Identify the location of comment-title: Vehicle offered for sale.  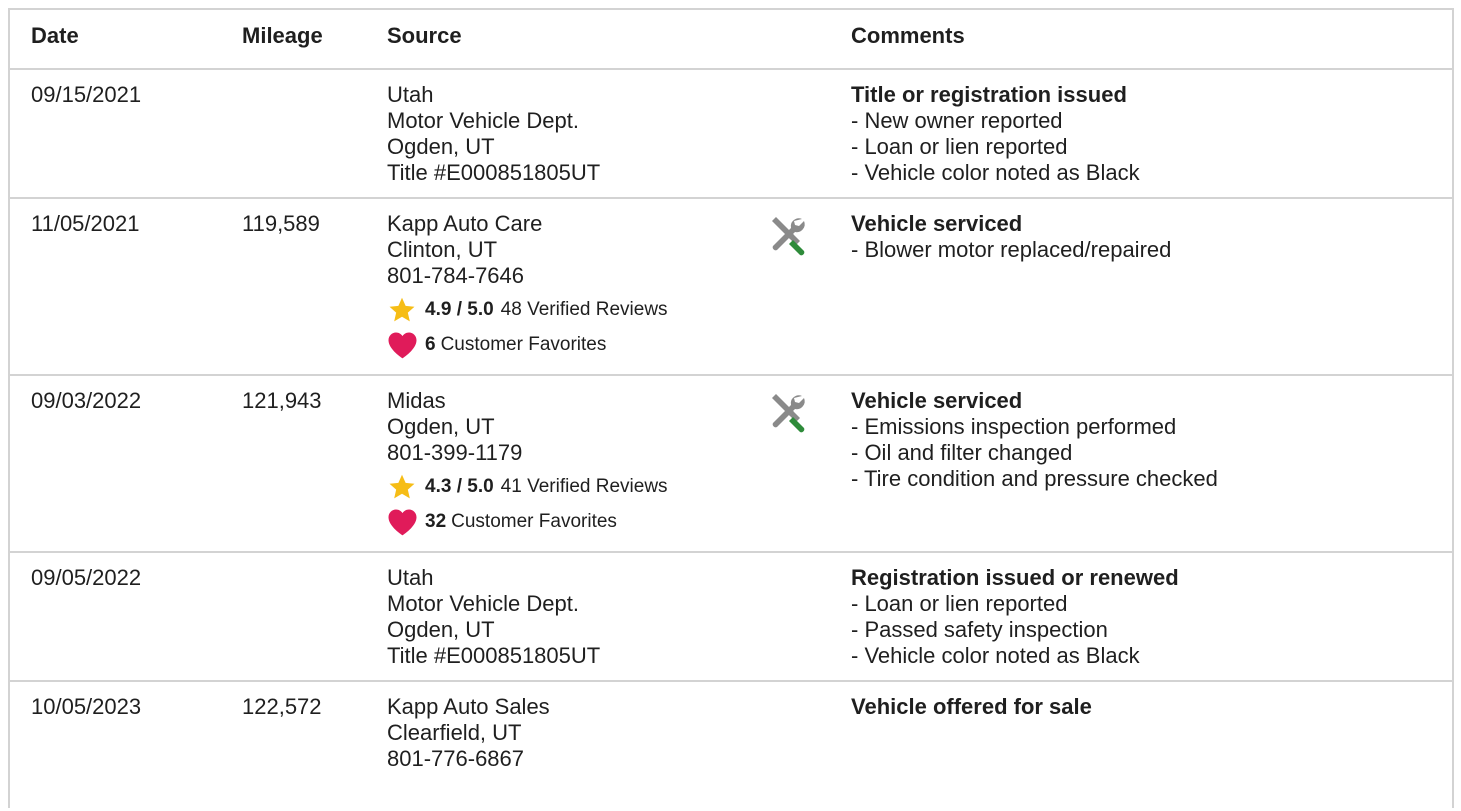
(971, 706).